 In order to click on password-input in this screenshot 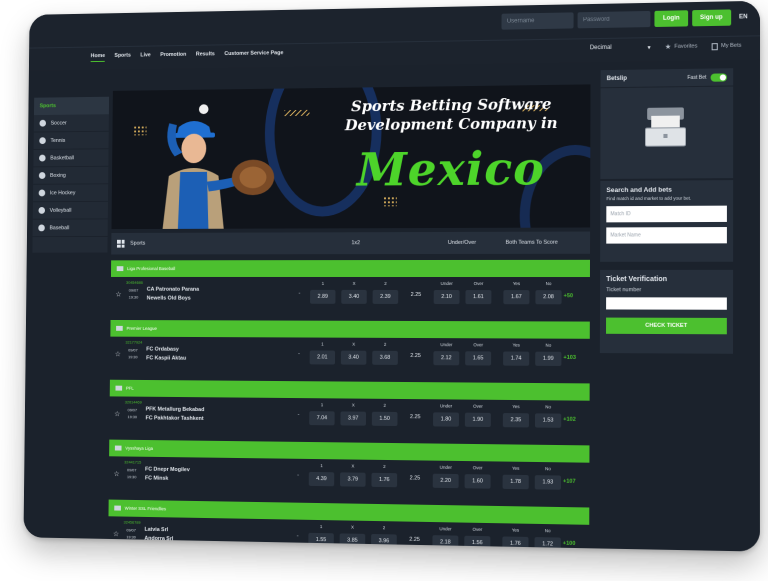, I will do `click(614, 19)`.